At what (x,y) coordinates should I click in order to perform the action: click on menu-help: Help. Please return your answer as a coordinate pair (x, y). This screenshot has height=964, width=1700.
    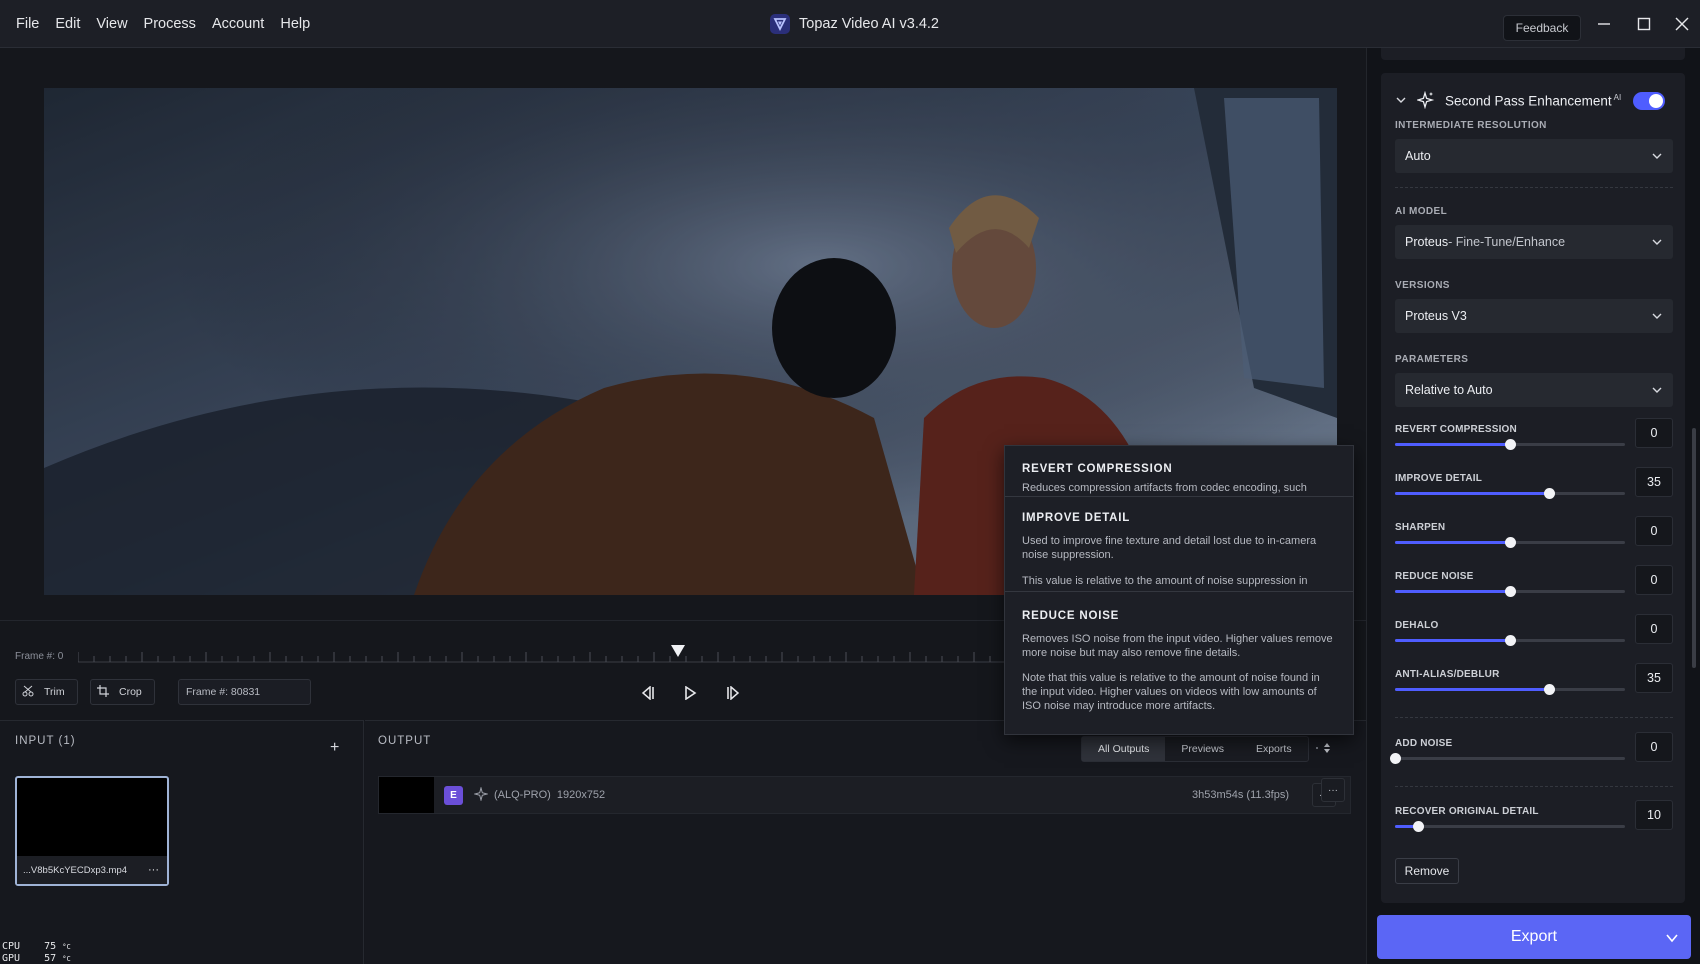
    Looking at the image, I should click on (295, 24).